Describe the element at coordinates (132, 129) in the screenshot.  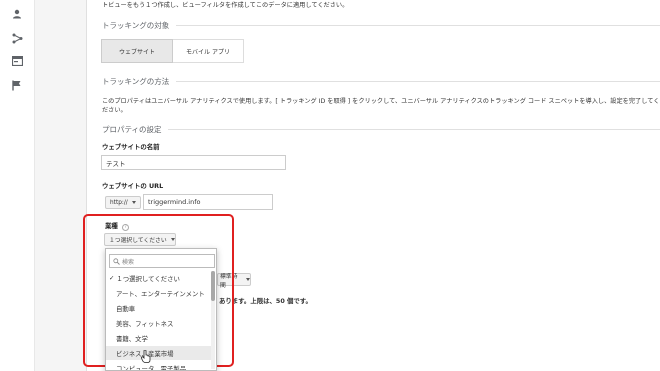
I see `property-settings-heading: プロパティの設定` at that location.